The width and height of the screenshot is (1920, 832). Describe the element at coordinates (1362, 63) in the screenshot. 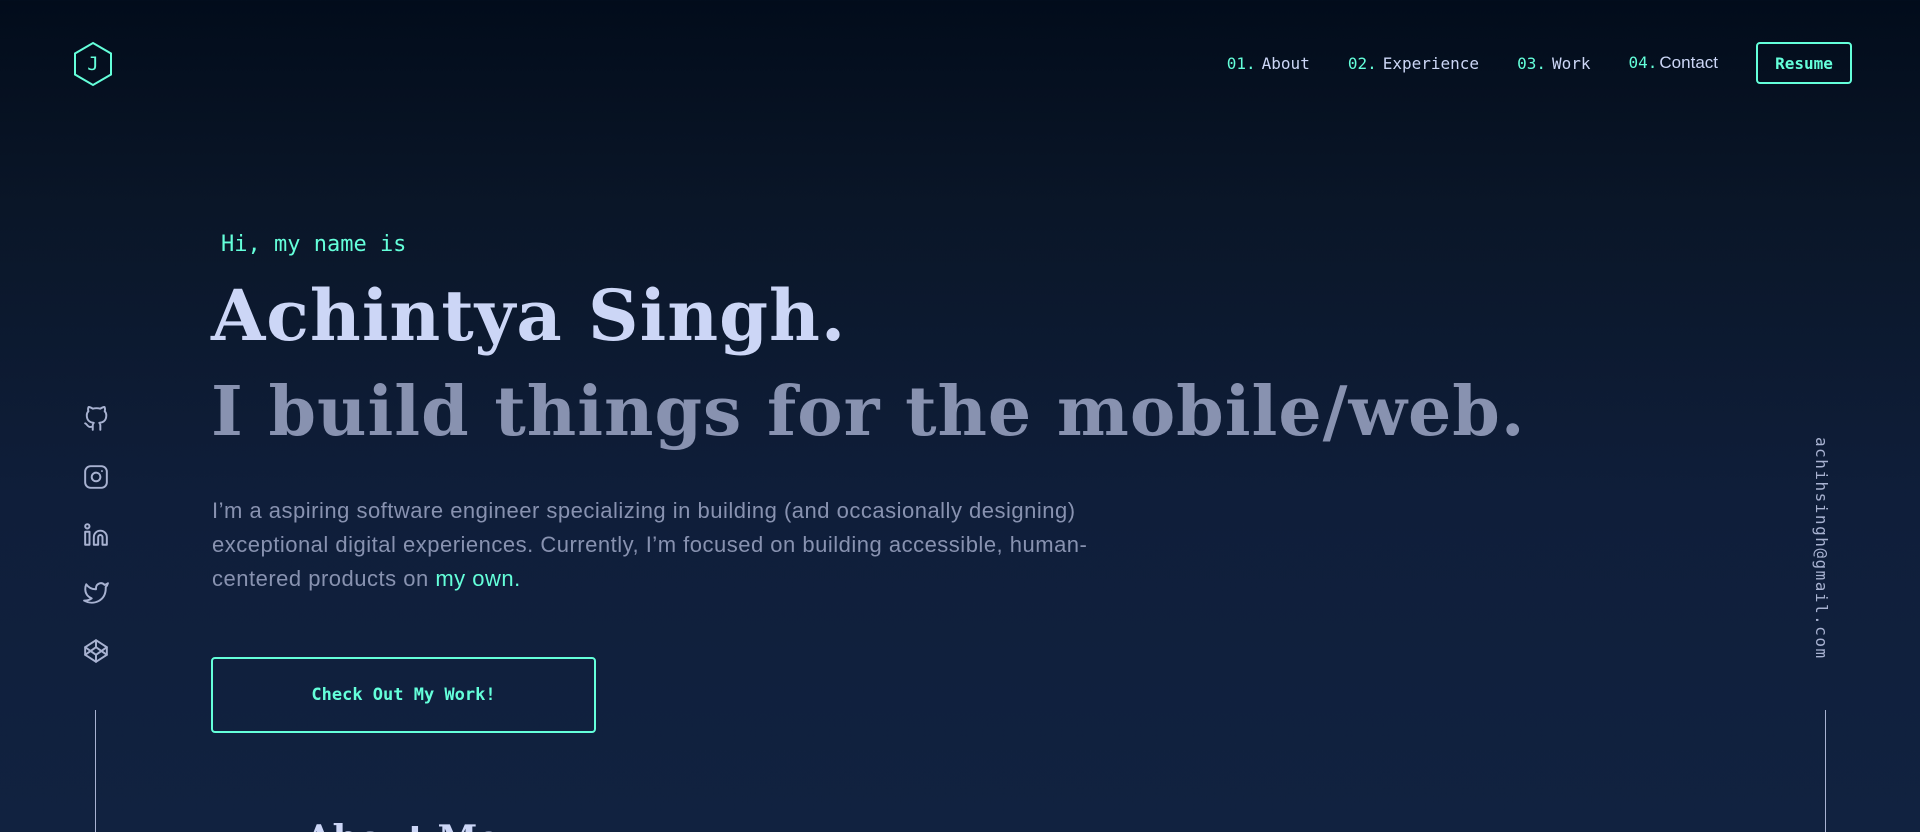

I see `nav-number: 02.` at that location.